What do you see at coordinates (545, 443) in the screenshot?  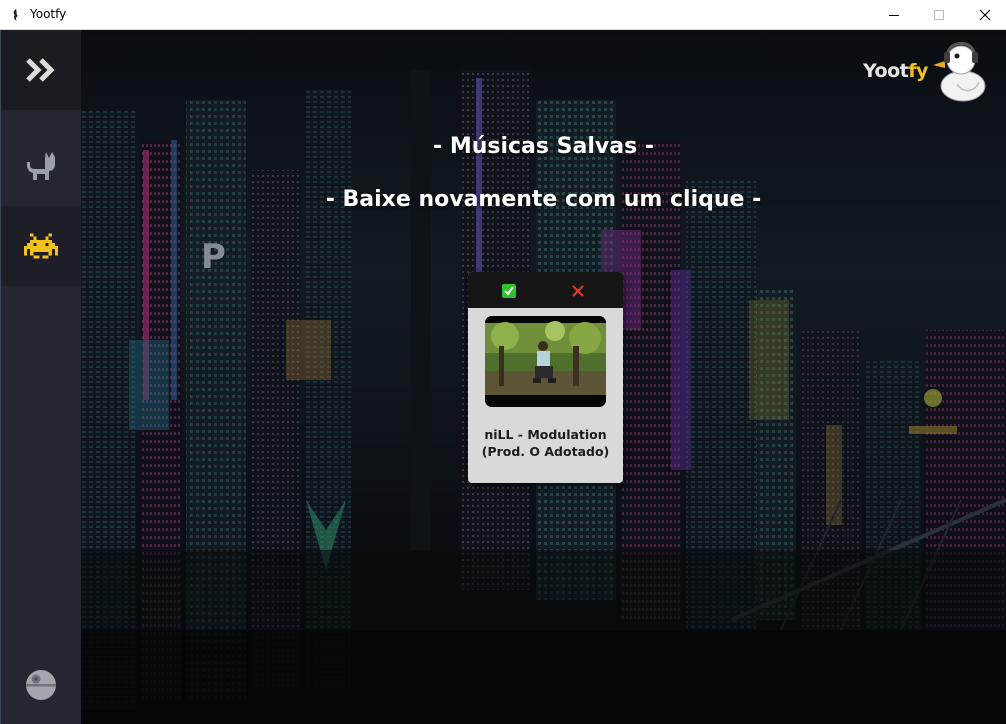 I see `song-title: niLL - Modulation (Prod. O Adotado)` at bounding box center [545, 443].